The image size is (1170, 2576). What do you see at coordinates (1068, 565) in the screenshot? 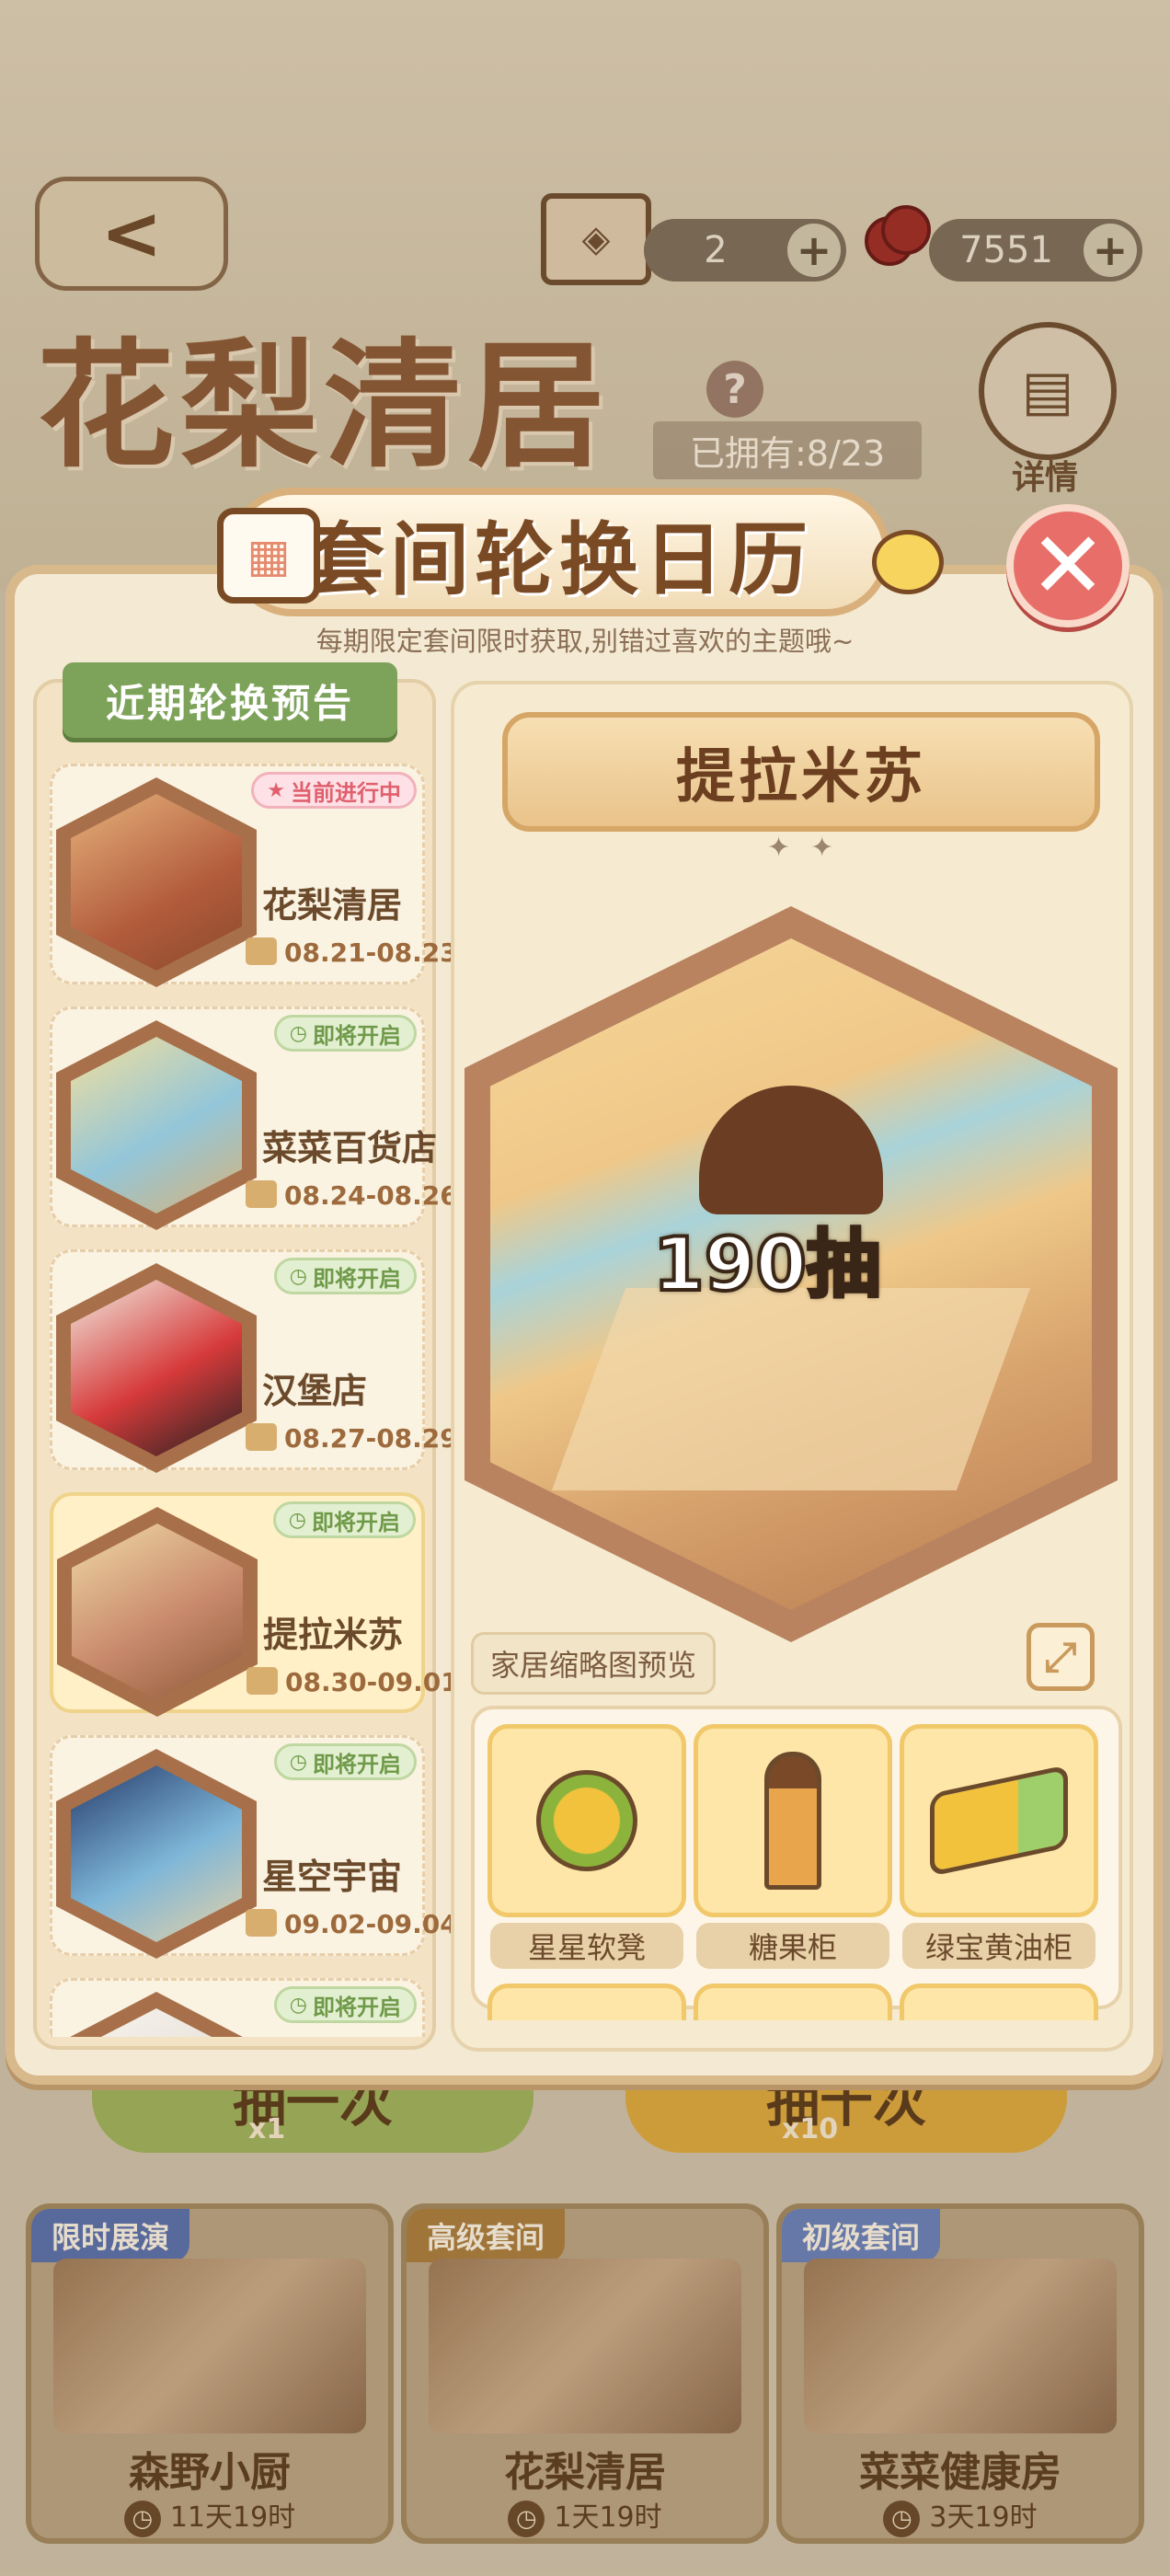
I see `close-button: ✕` at bounding box center [1068, 565].